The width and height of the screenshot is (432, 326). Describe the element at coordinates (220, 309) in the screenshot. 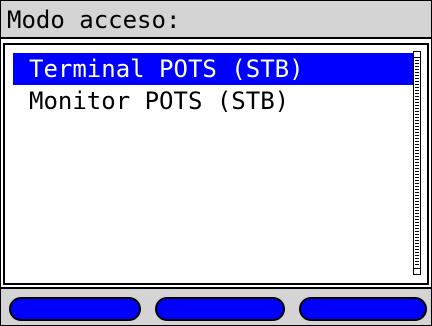

I see `softkey-2-button` at that location.